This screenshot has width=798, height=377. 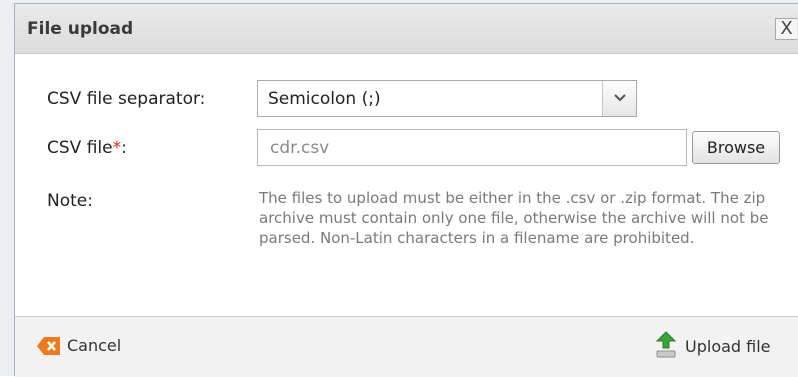 I want to click on cancel-button-label: Cancel, so click(x=94, y=345).